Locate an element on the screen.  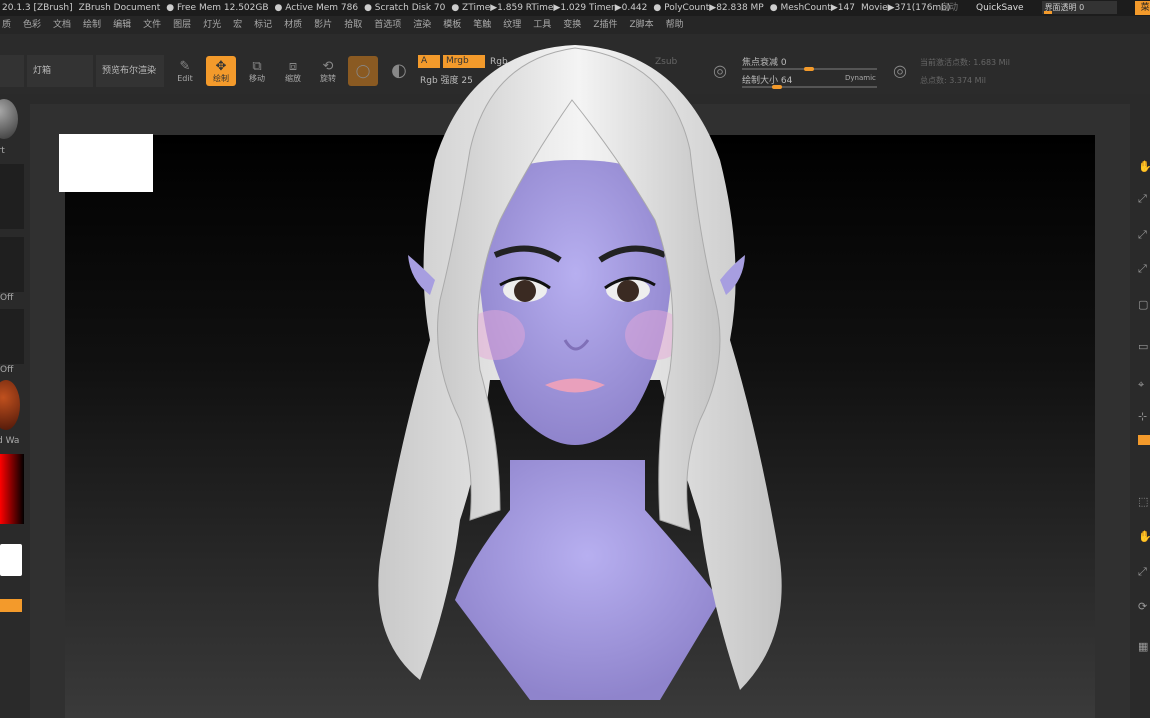
xyz-icon: ⊹ is located at coordinates (1144, 418).